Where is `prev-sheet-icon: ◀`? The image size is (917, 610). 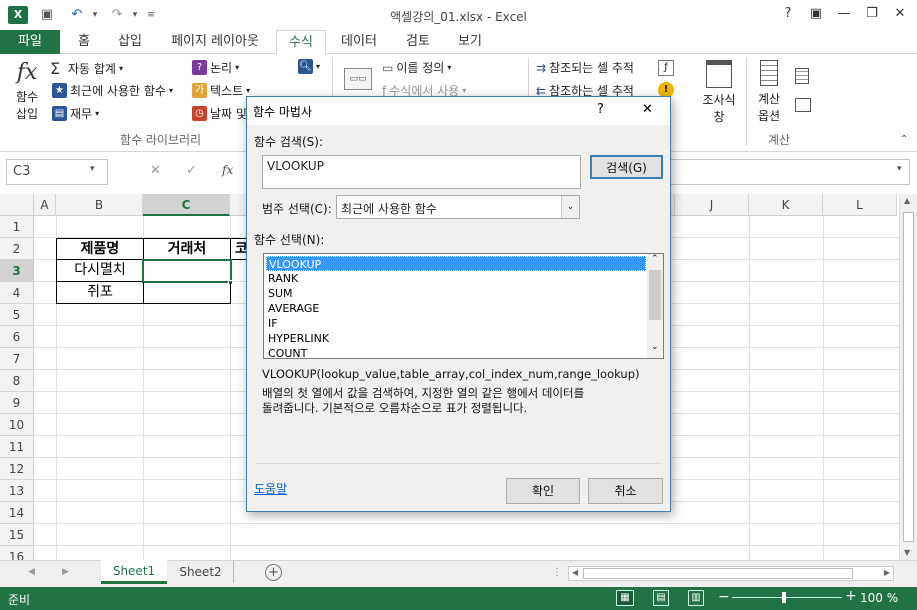 prev-sheet-icon: ◀ is located at coordinates (31, 572).